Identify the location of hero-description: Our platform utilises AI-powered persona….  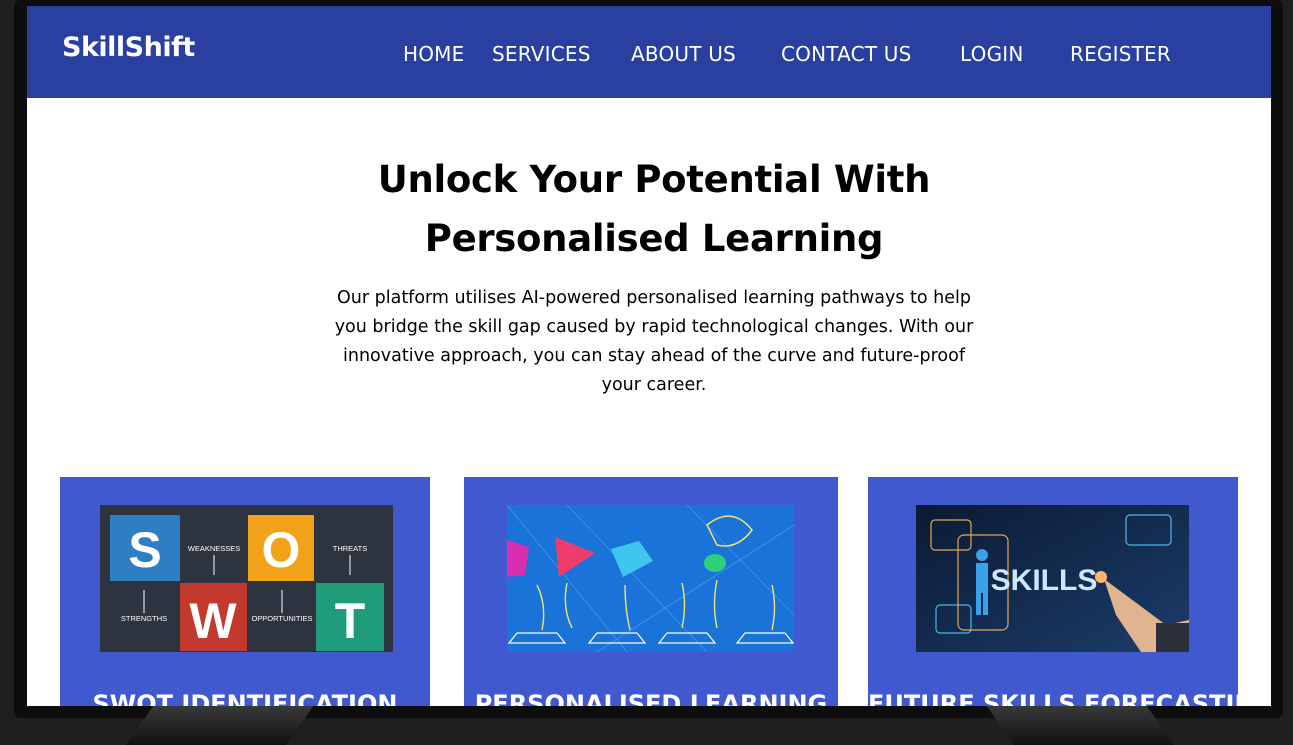
(654, 342).